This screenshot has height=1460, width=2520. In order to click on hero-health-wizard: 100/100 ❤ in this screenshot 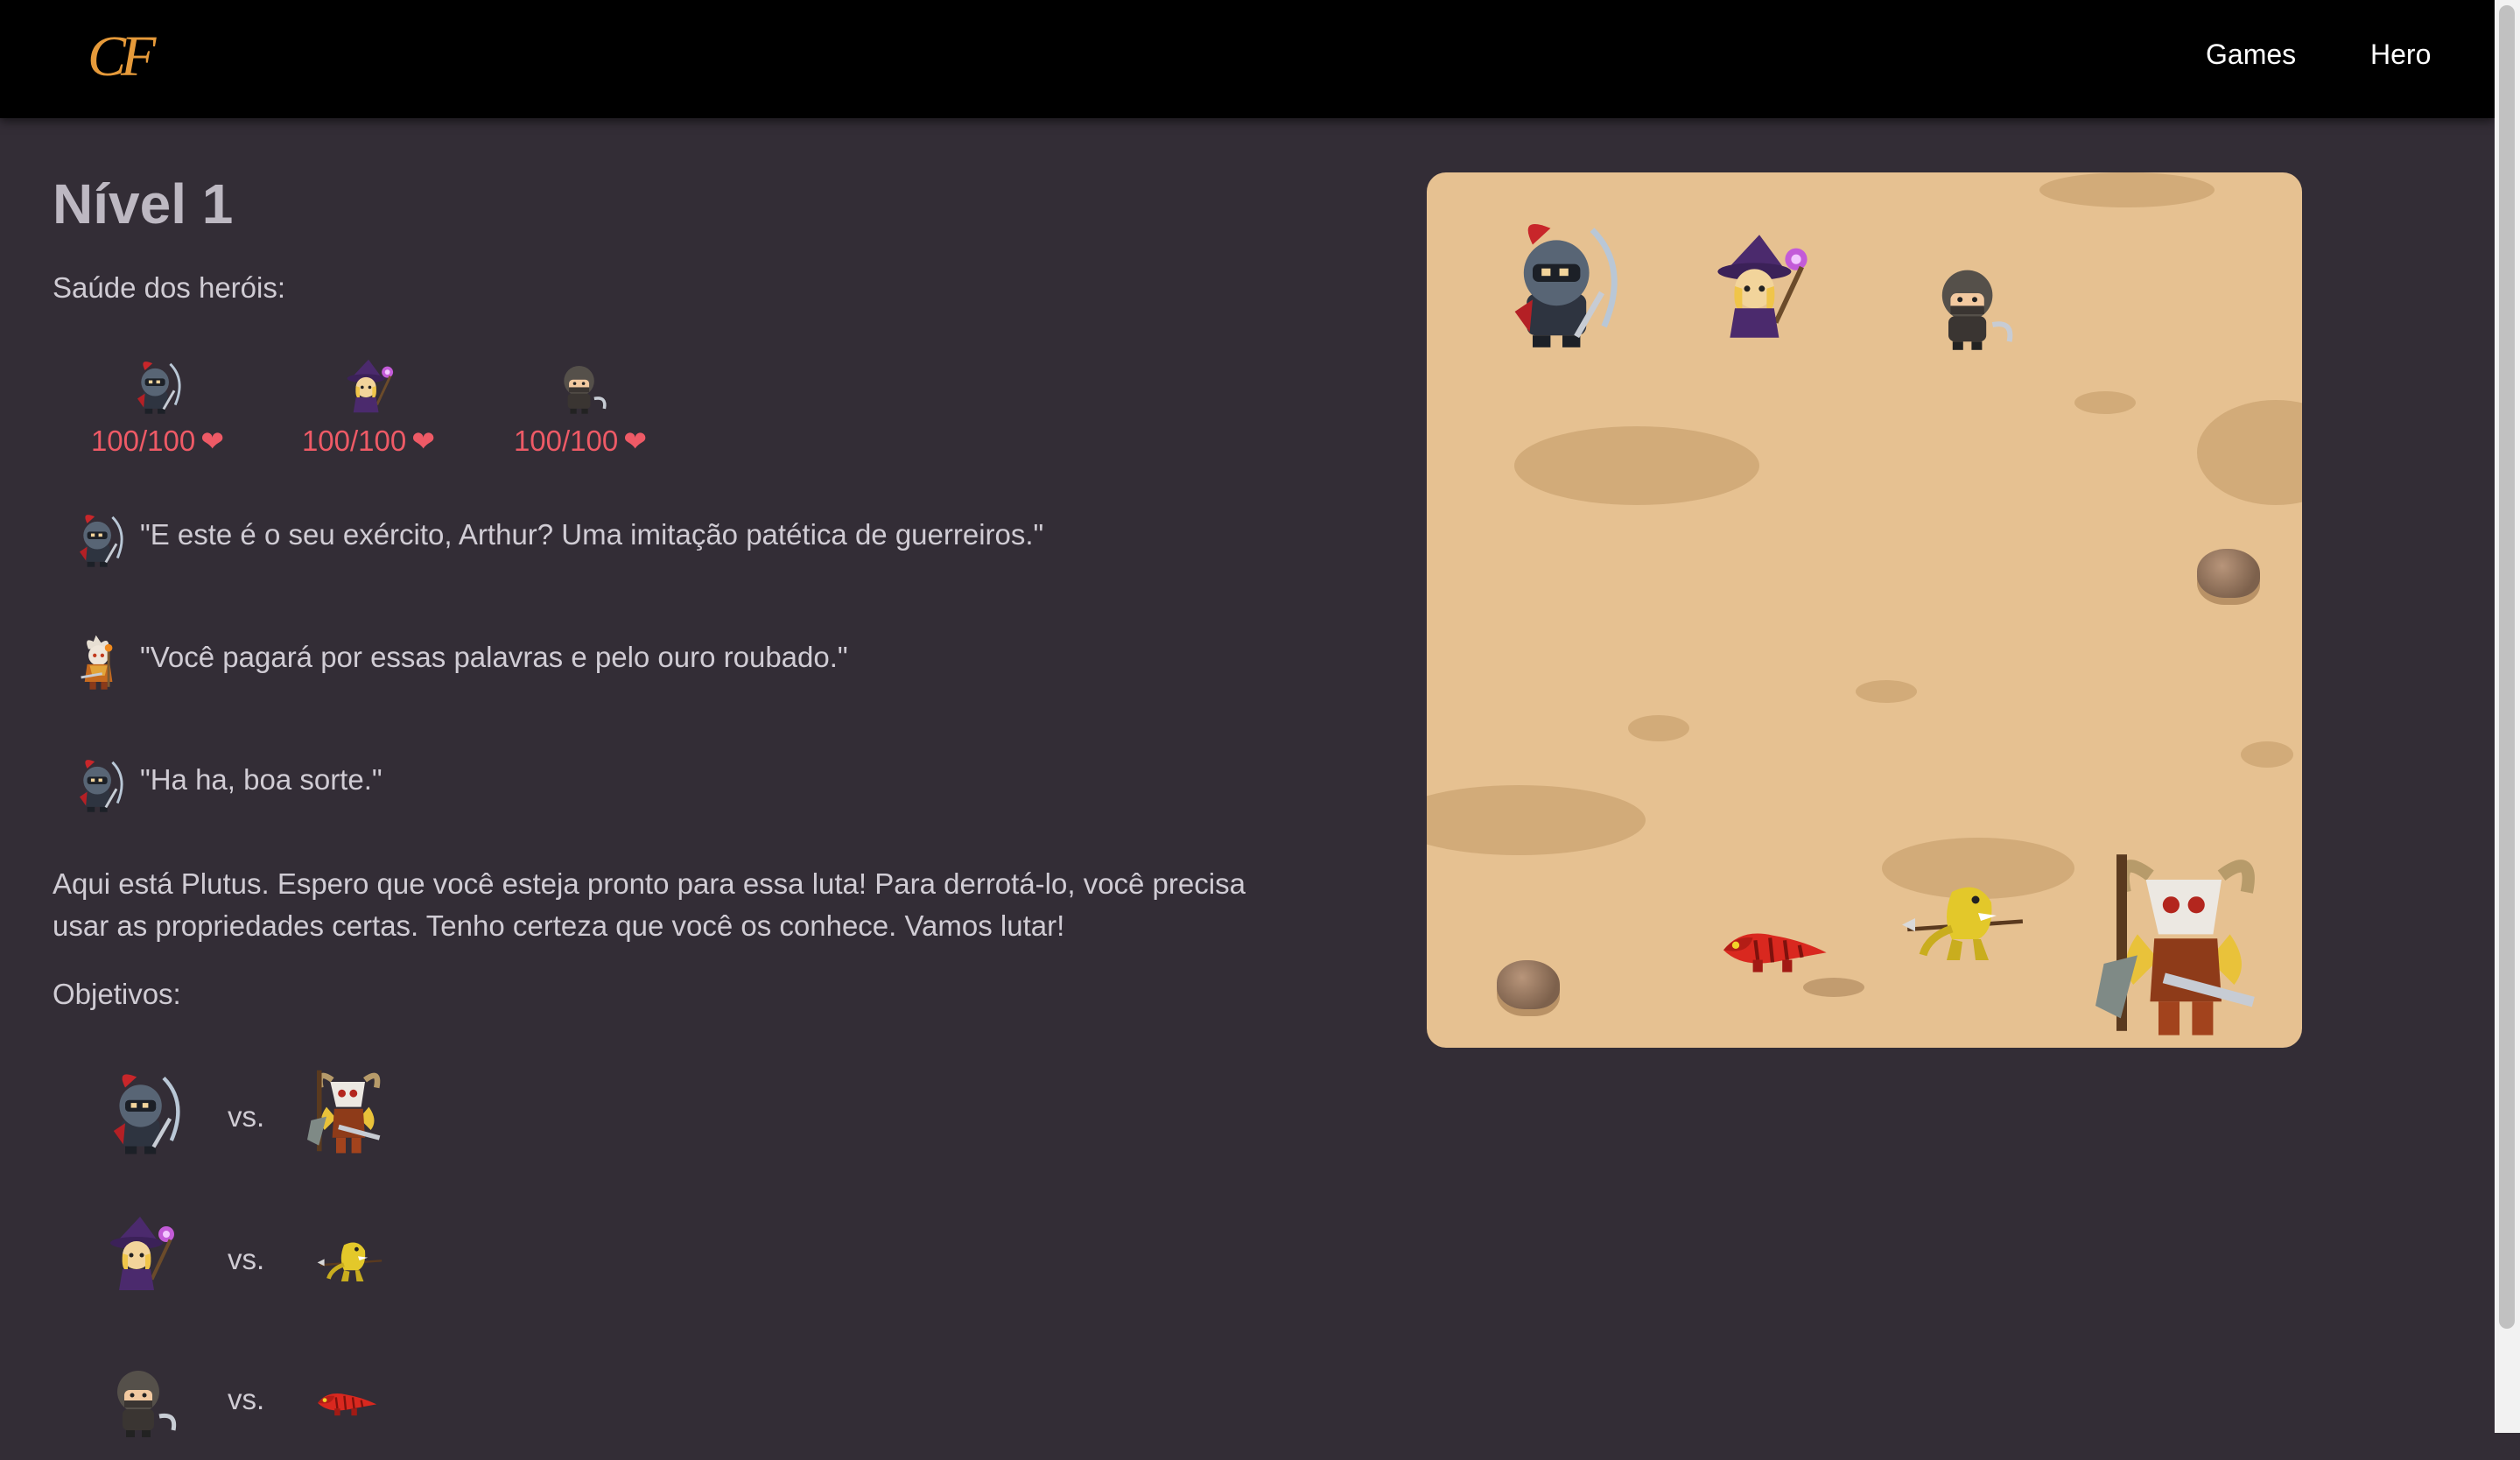, I will do `click(368, 406)`.